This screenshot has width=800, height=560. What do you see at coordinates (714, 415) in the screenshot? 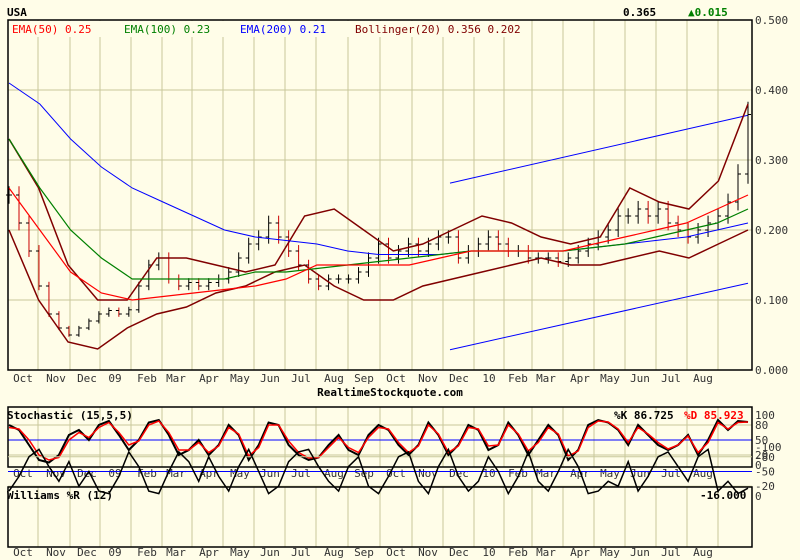
I see `stochastic-d-value: %D 85.923` at bounding box center [714, 415].